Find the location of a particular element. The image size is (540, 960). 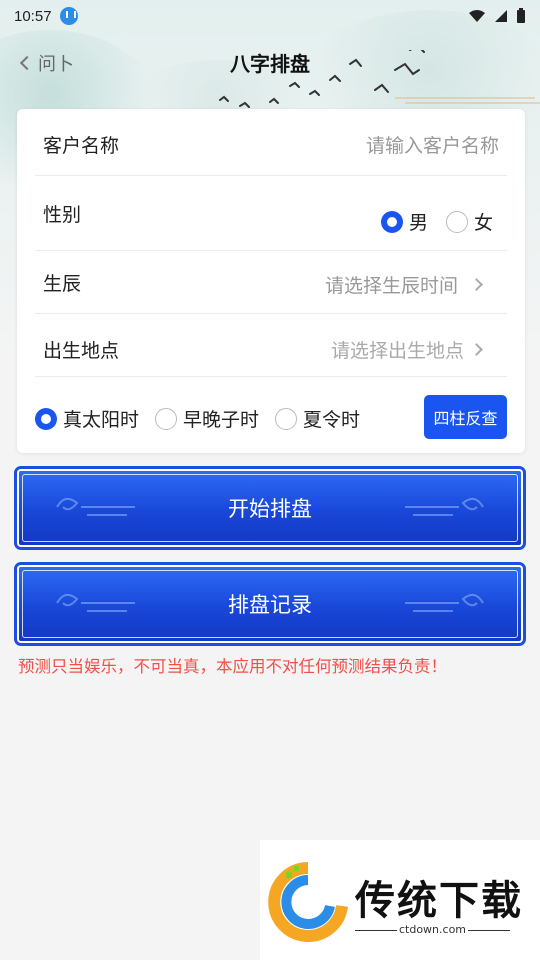

customer-name-input: 请输入客户名称 is located at coordinates (432, 144).